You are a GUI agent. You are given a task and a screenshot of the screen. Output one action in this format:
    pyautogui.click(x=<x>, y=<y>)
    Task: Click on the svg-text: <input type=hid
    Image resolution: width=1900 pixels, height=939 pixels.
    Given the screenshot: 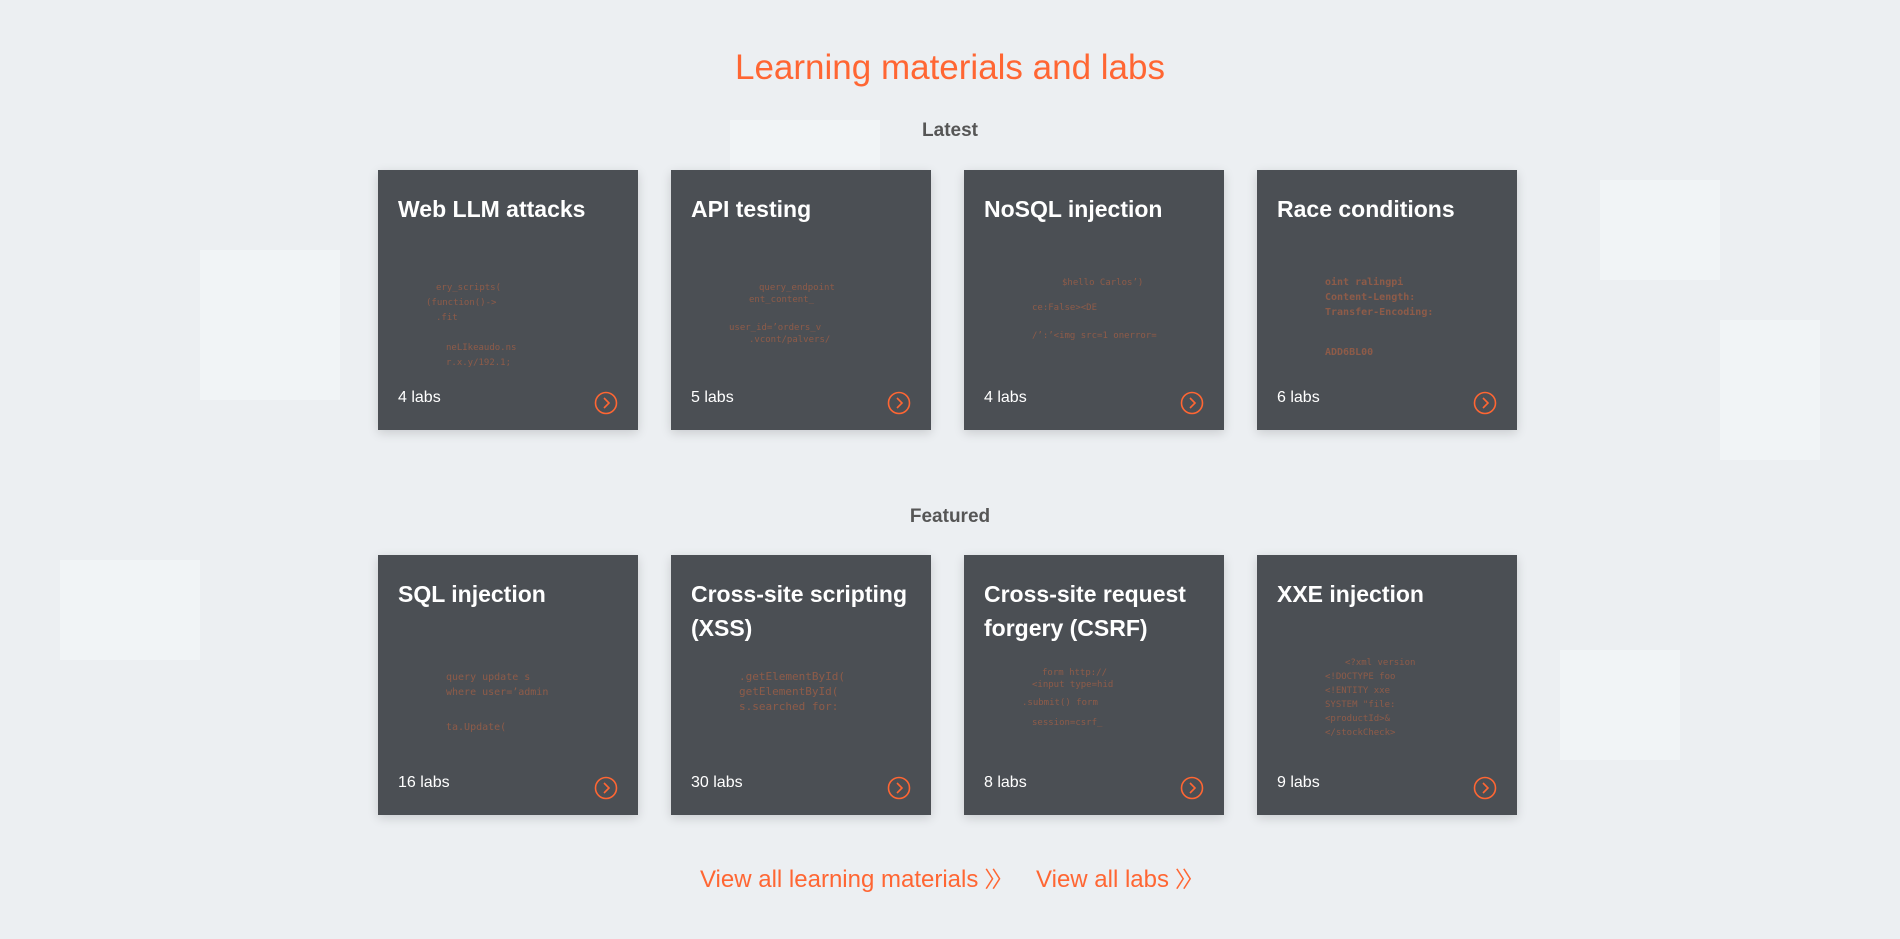 What is the action you would take?
    pyautogui.click(x=1072, y=685)
    